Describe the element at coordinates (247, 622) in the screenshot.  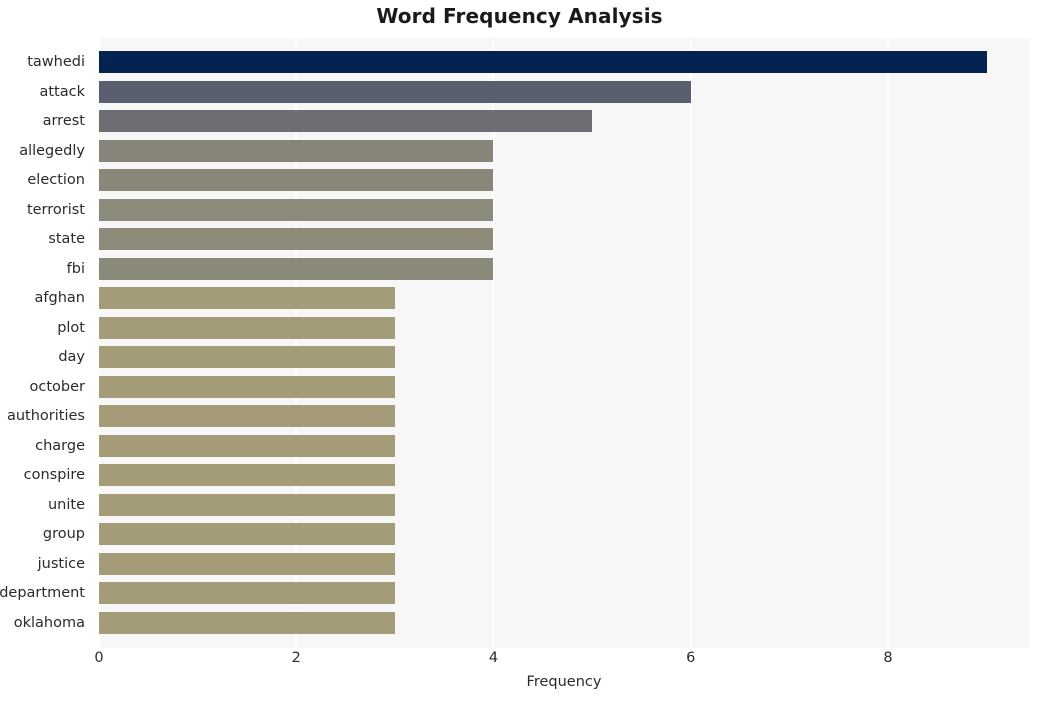
I see `bar-oklahoma` at that location.